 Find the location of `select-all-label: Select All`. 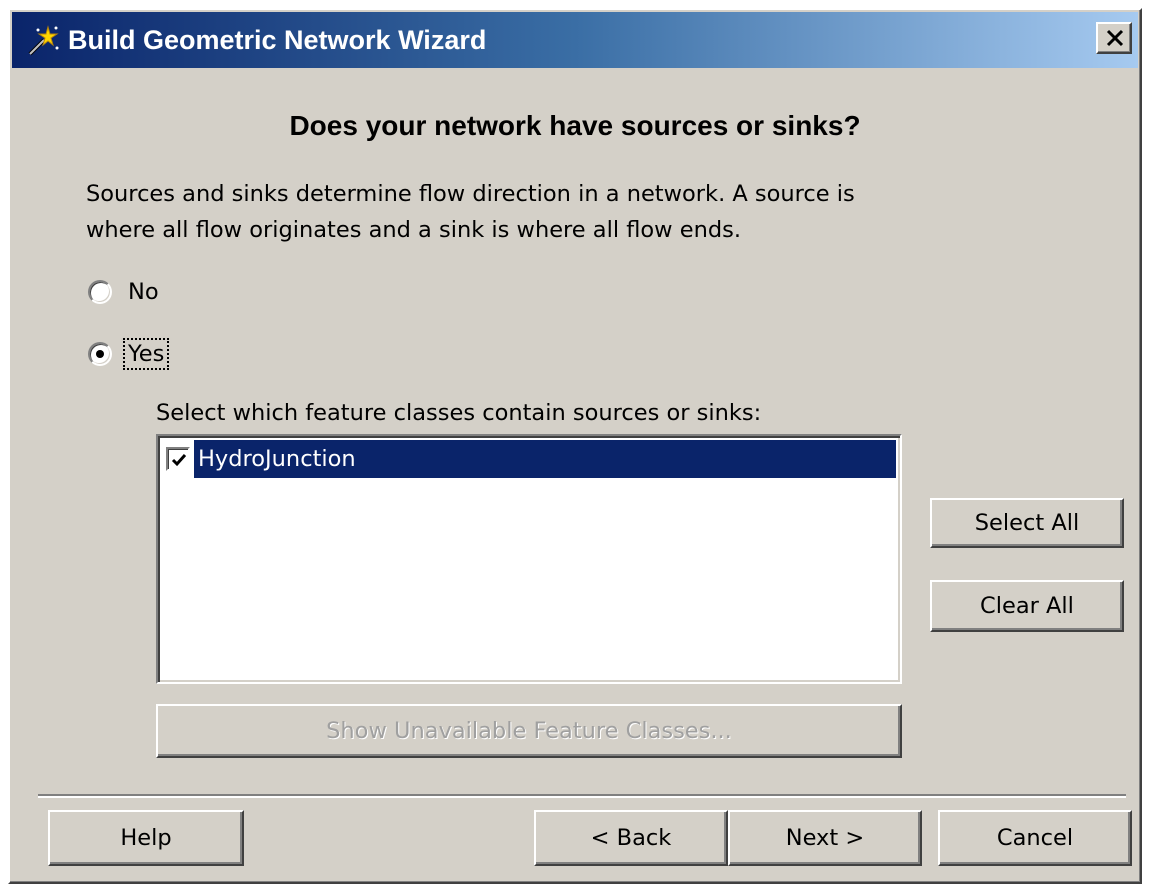

select-all-label: Select All is located at coordinates (1027, 523).